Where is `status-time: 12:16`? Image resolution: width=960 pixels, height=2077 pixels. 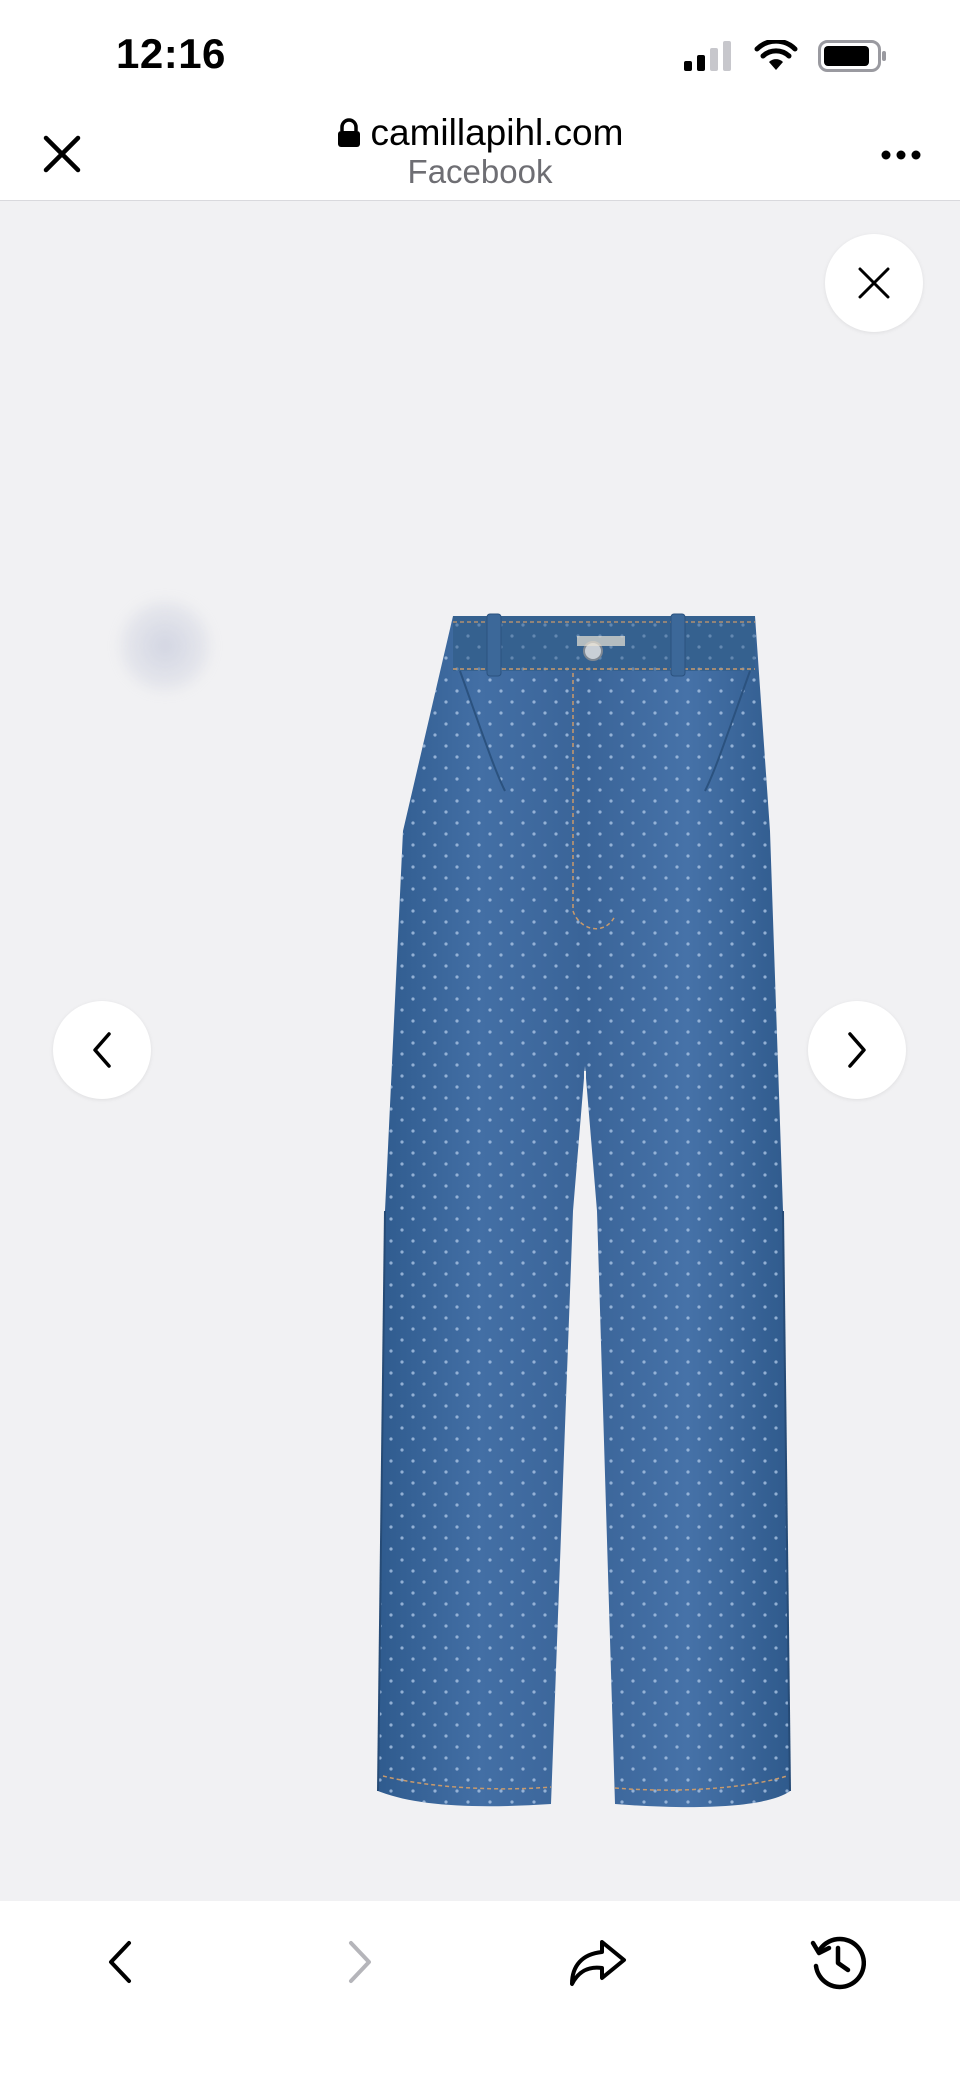
status-time: 12:16 is located at coordinates (171, 53).